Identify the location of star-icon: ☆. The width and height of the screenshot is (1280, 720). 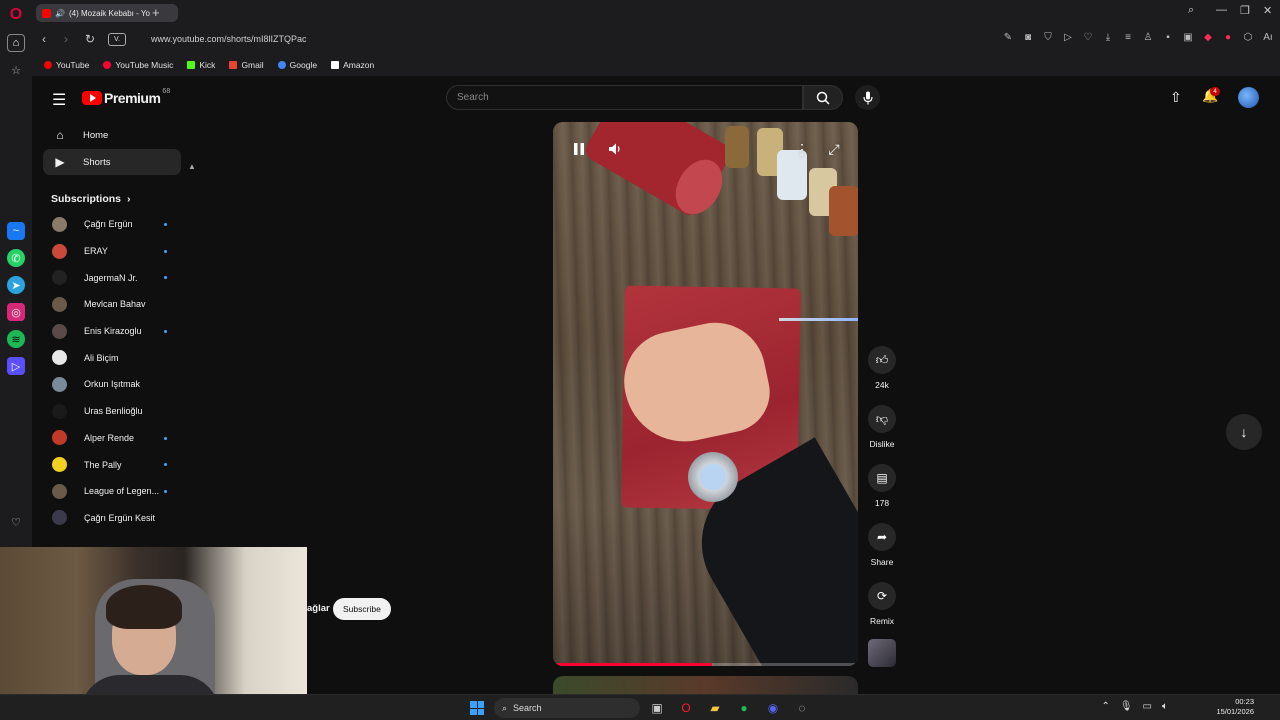
(16, 70).